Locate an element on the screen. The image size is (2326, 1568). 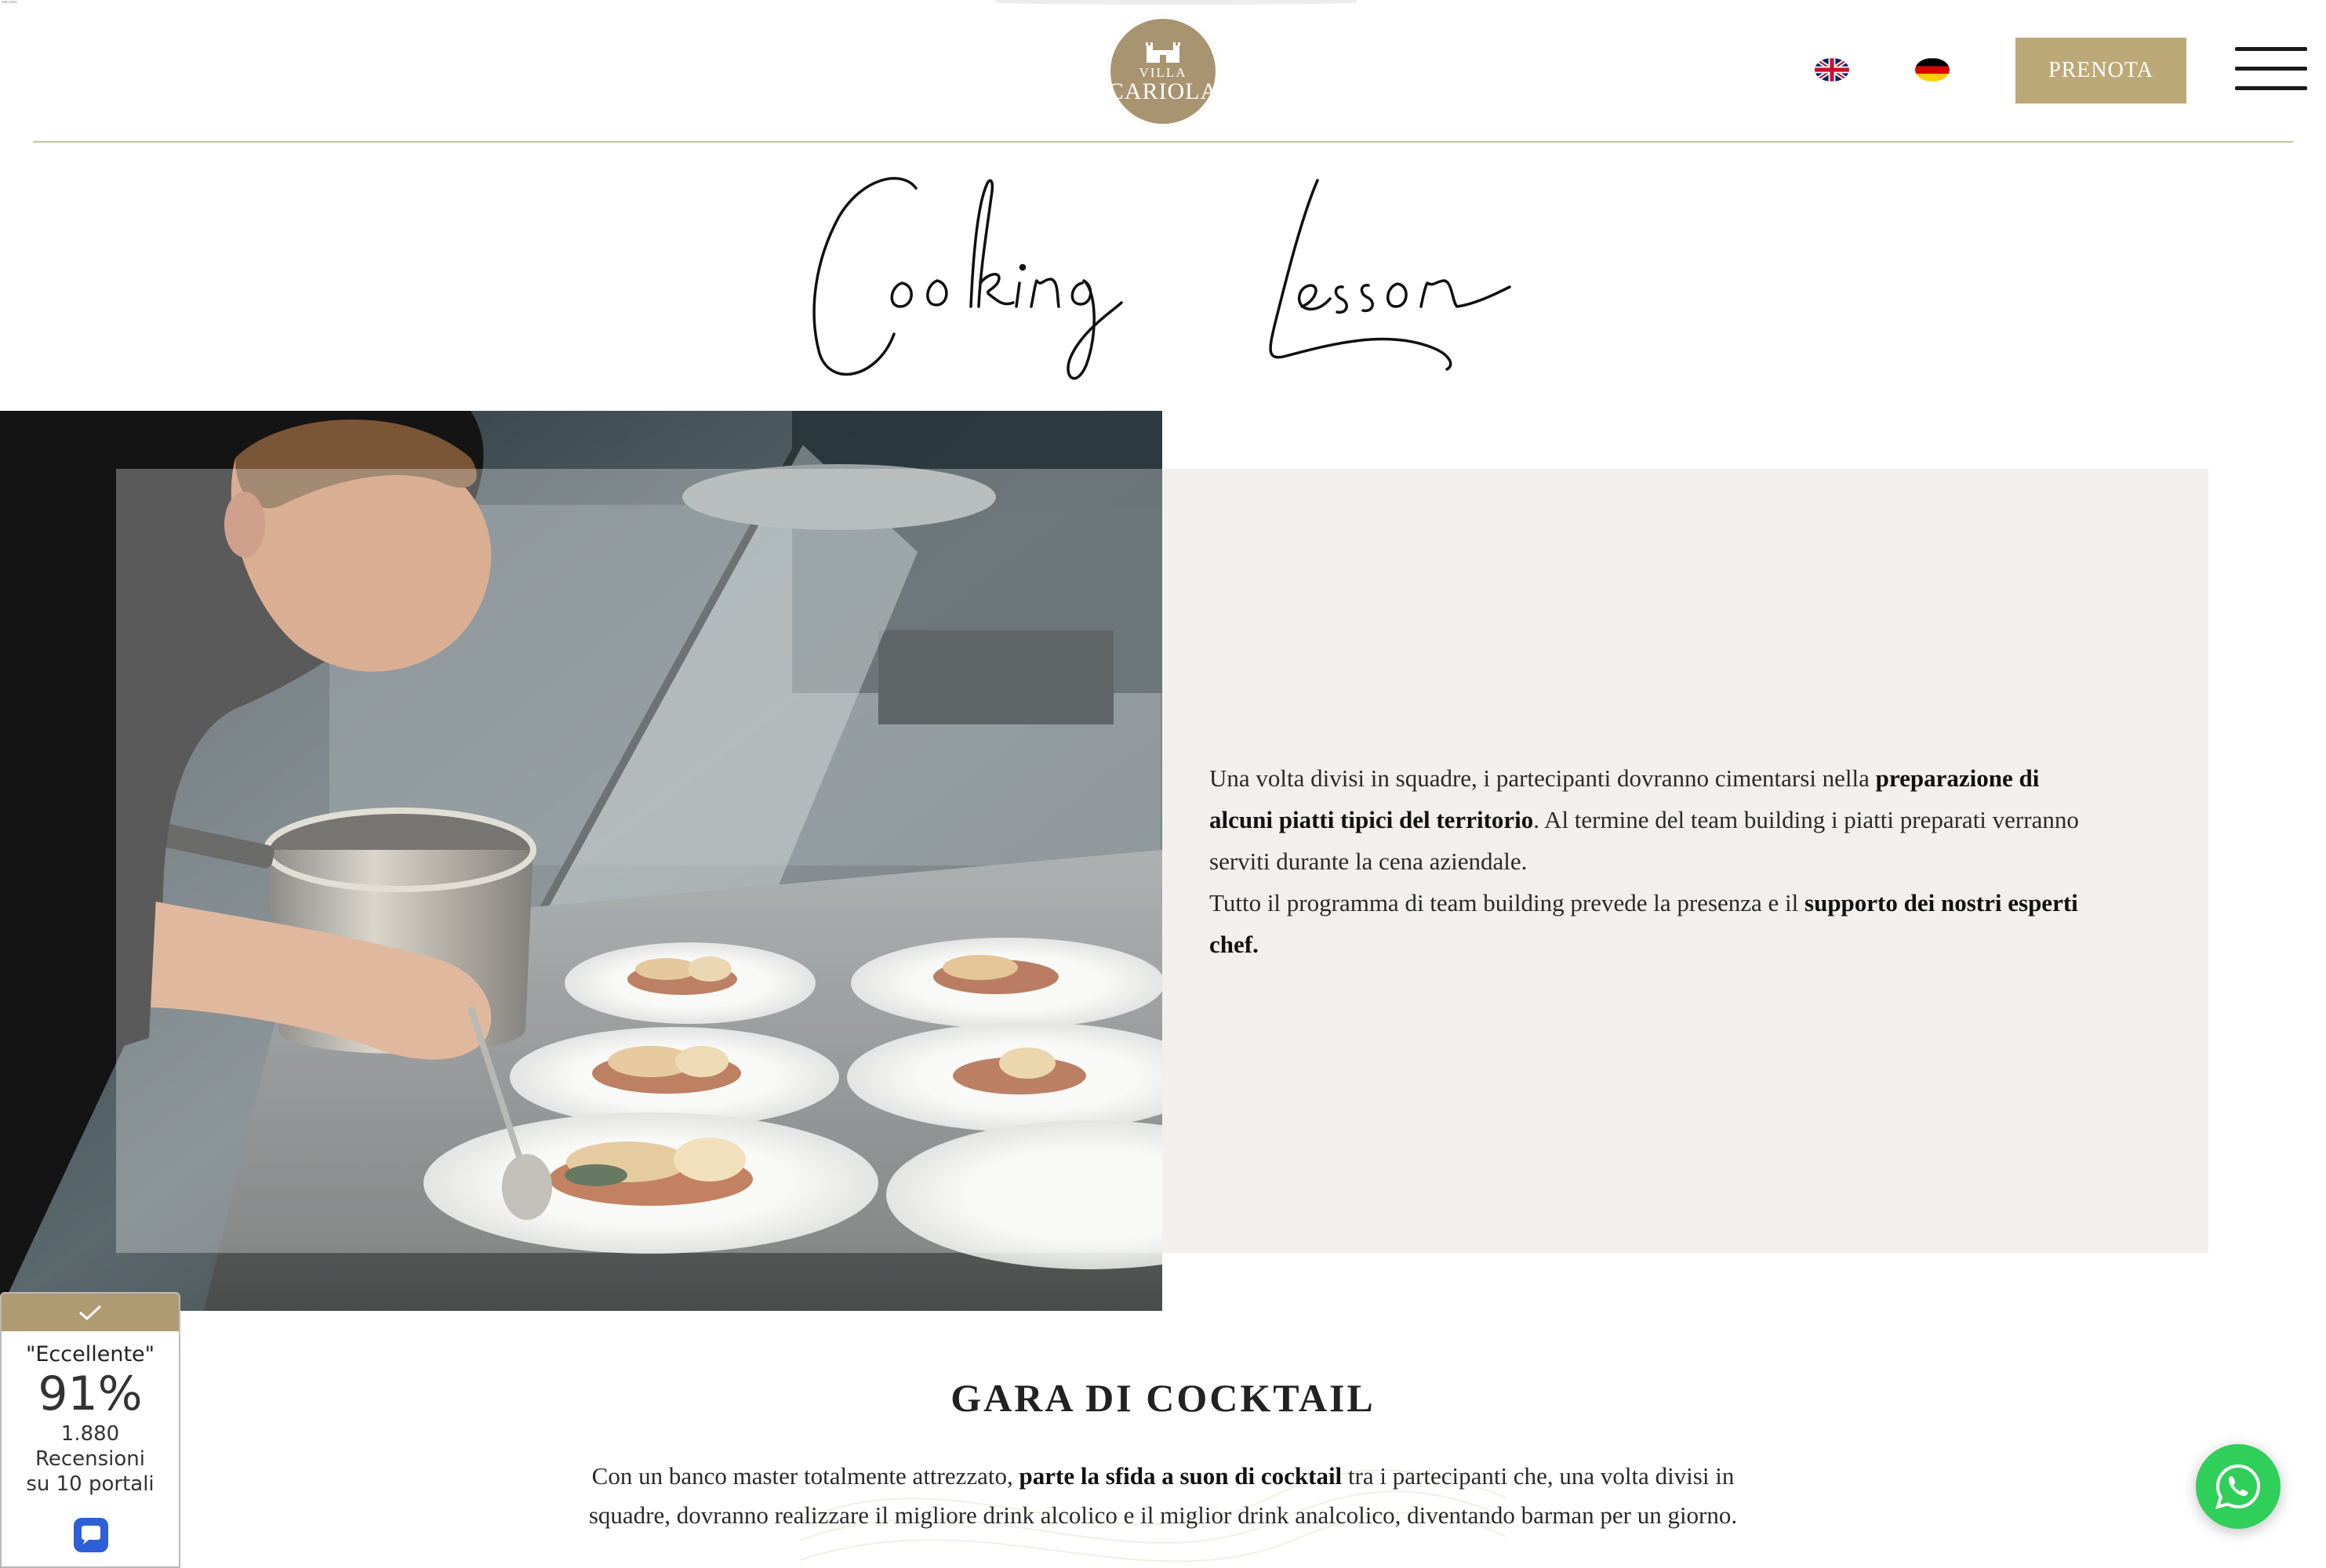
review-count-label: Recensioni is located at coordinates (90, 1459).